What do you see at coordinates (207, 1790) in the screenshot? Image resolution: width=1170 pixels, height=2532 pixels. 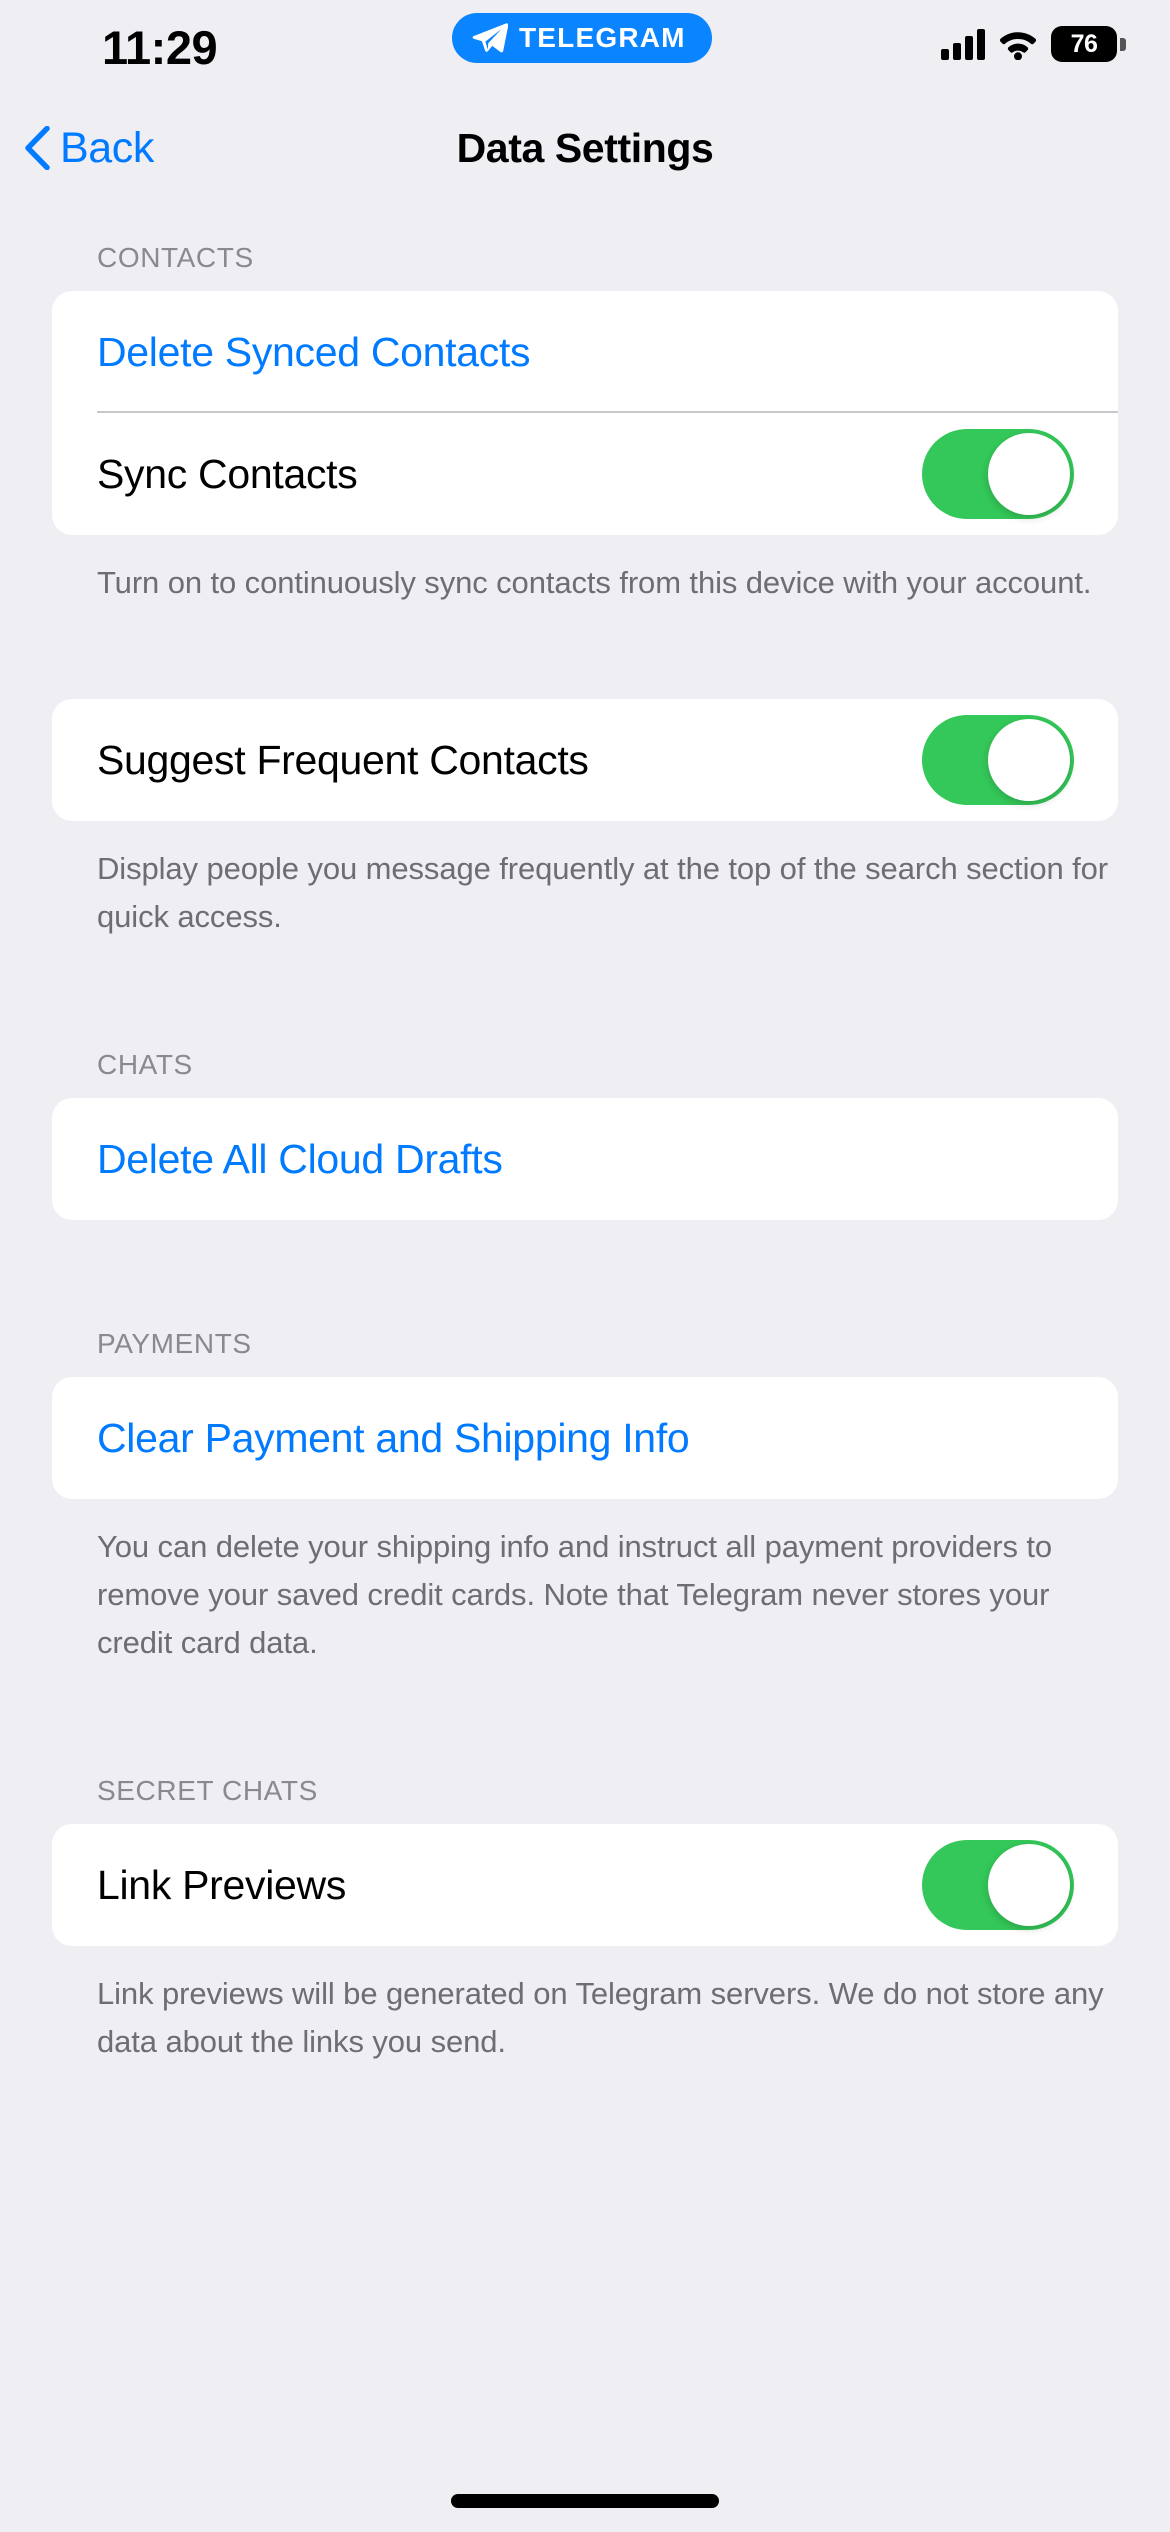 I see `section-header-secret-chats: SECRET CHATS` at bounding box center [207, 1790].